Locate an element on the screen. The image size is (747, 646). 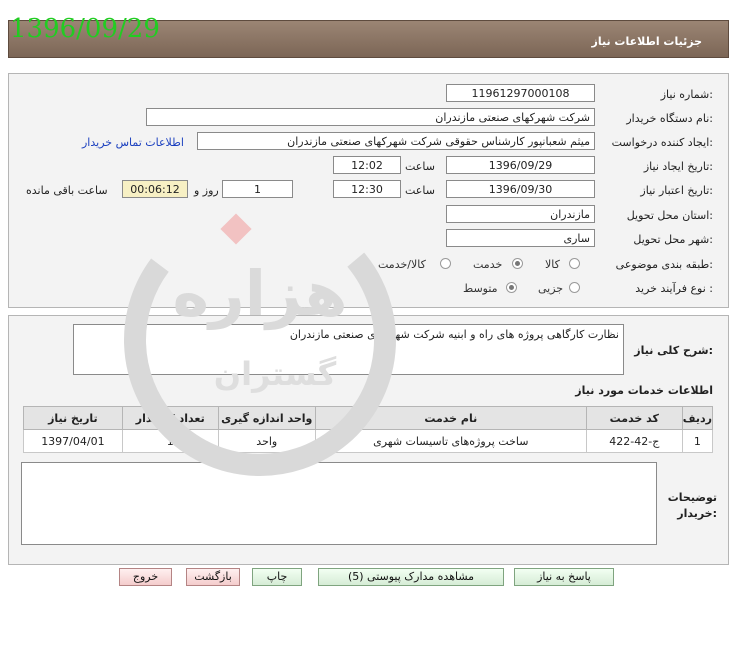
col-unit: واحد اندازه گیری is located at coordinates (266, 418).